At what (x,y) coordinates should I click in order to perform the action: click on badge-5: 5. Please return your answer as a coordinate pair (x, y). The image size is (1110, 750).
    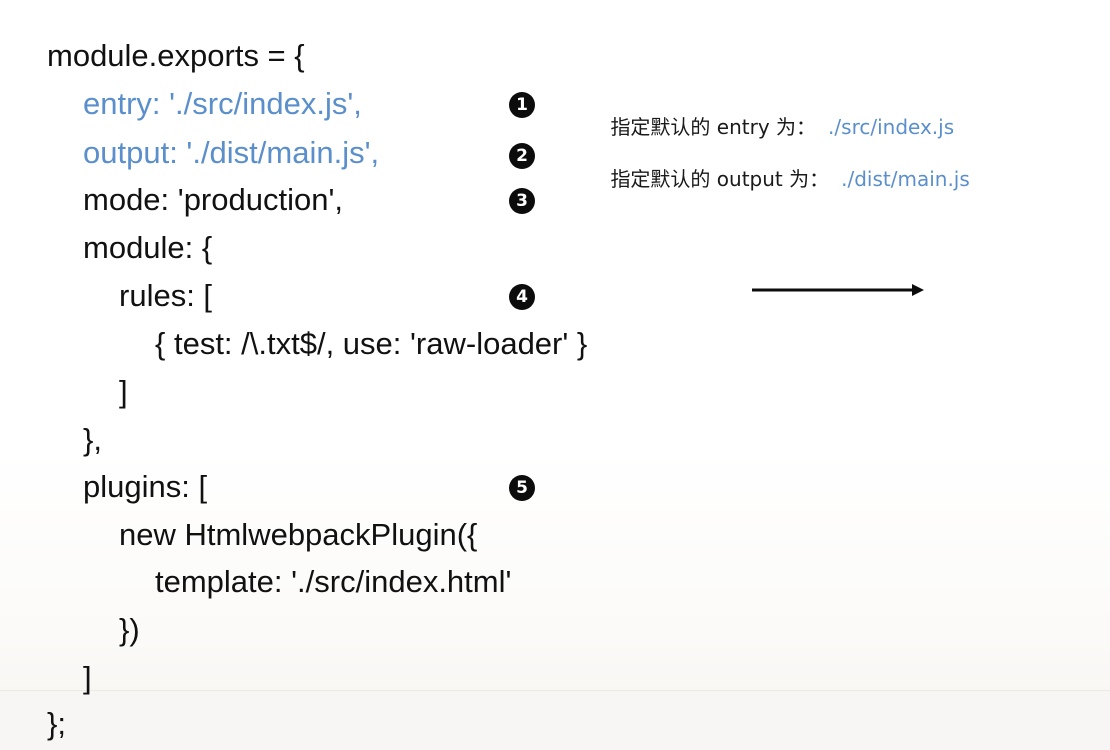
    Looking at the image, I should click on (522, 488).